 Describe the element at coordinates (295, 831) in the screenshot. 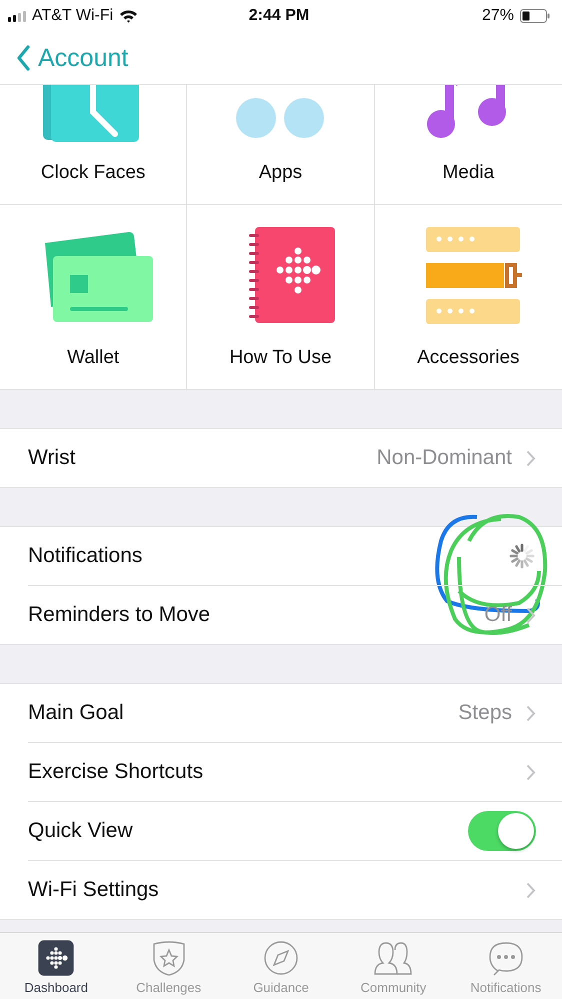

I see `settings-row: Quick View` at that location.